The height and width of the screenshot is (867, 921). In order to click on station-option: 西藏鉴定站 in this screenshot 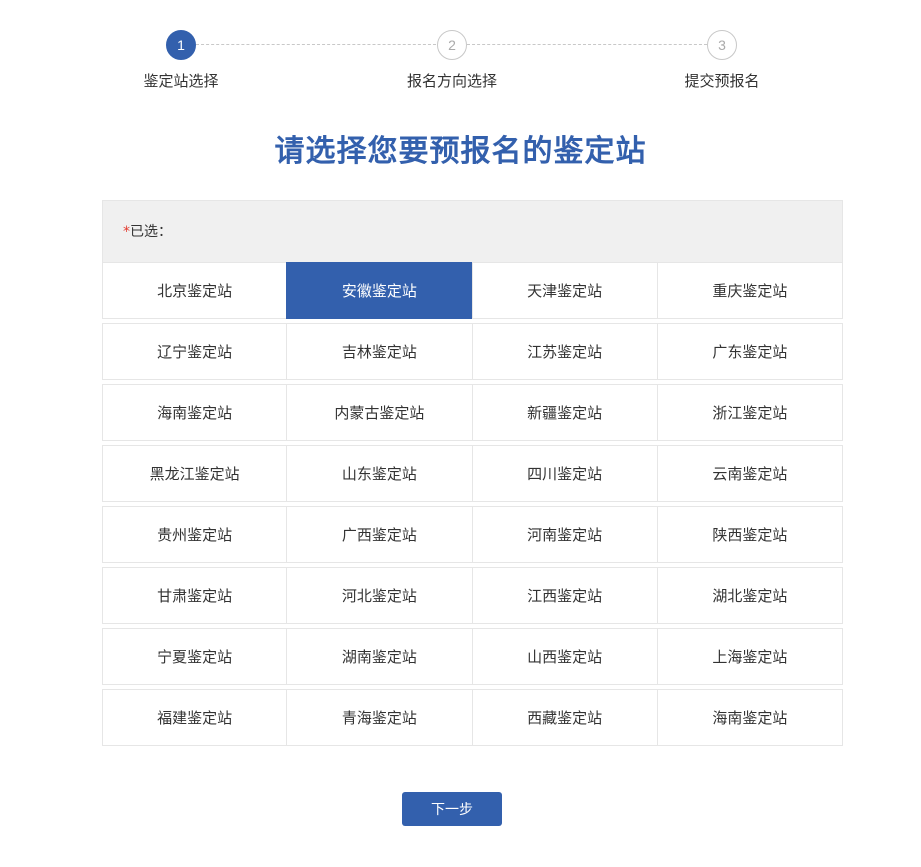, I will do `click(564, 717)`.